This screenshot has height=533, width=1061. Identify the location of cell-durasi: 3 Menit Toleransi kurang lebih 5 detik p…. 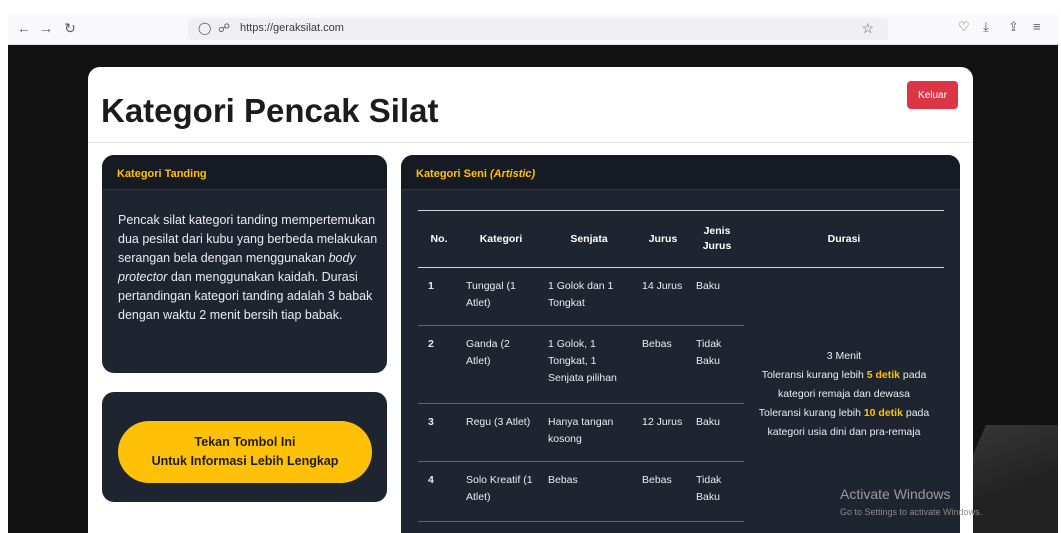
(844, 395).